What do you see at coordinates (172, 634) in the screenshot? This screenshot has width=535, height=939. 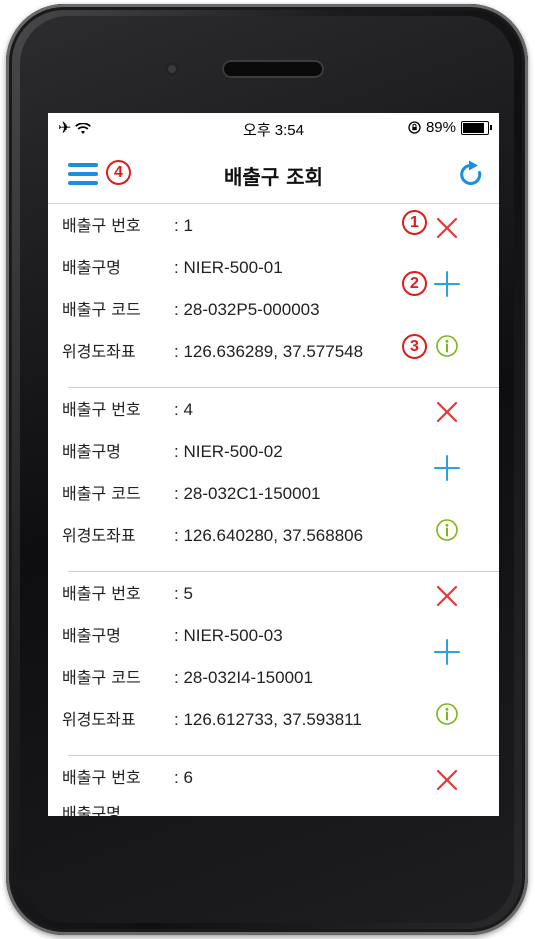 I see `outlet-name-row: 배출구명 : NIER-500-03` at bounding box center [172, 634].